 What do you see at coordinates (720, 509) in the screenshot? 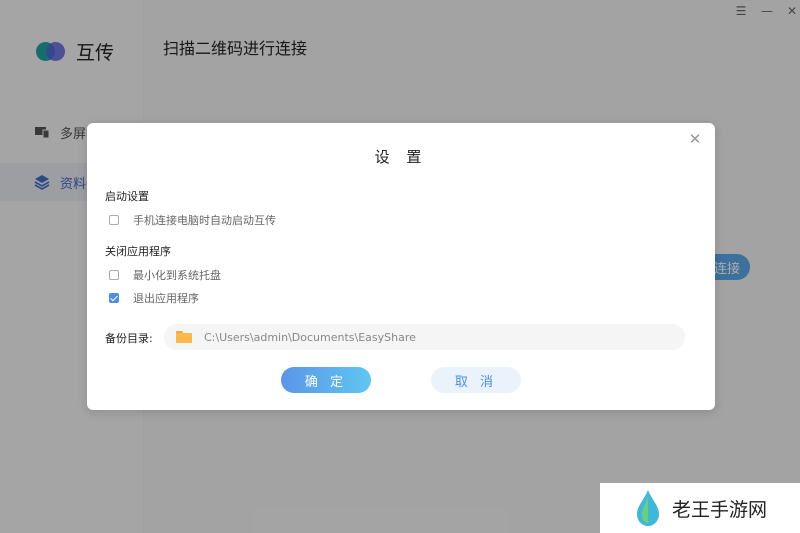
I see `watermark-text: 老王手游网` at bounding box center [720, 509].